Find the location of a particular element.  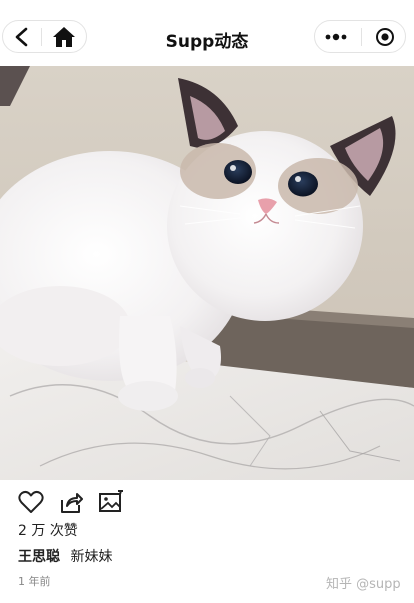

post-caption-text: 新妹妹 is located at coordinates (91, 557).